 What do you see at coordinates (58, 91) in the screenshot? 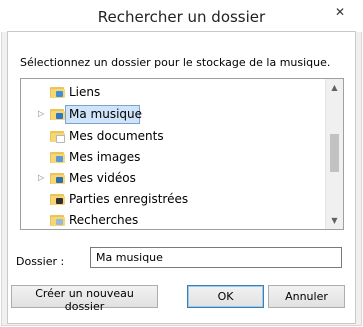
I see `links-folder-icon` at bounding box center [58, 91].